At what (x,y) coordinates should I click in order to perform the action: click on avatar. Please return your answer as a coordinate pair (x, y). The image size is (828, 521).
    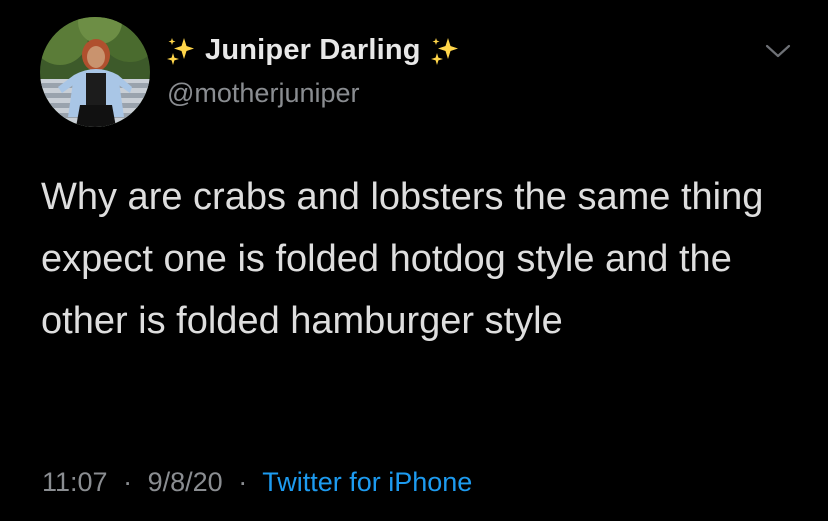
    Looking at the image, I should click on (95, 72).